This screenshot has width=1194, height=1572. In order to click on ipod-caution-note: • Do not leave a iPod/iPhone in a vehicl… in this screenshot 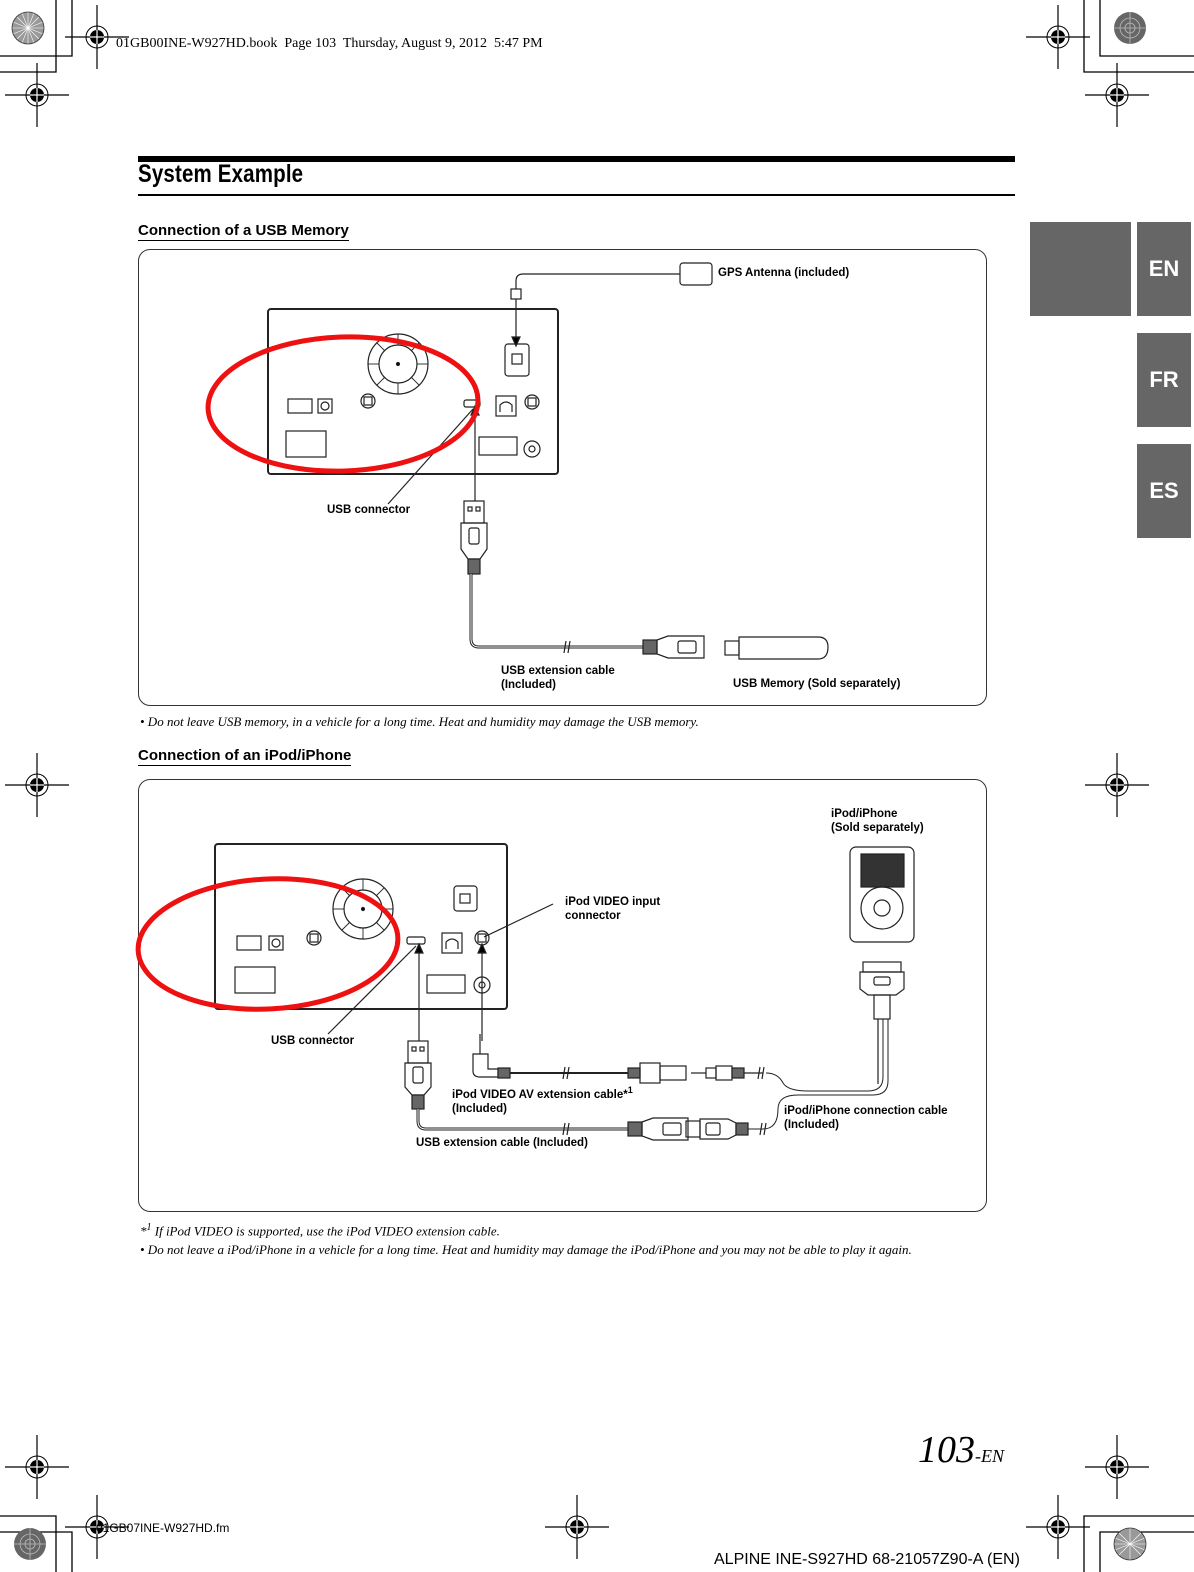, I will do `click(526, 1249)`.